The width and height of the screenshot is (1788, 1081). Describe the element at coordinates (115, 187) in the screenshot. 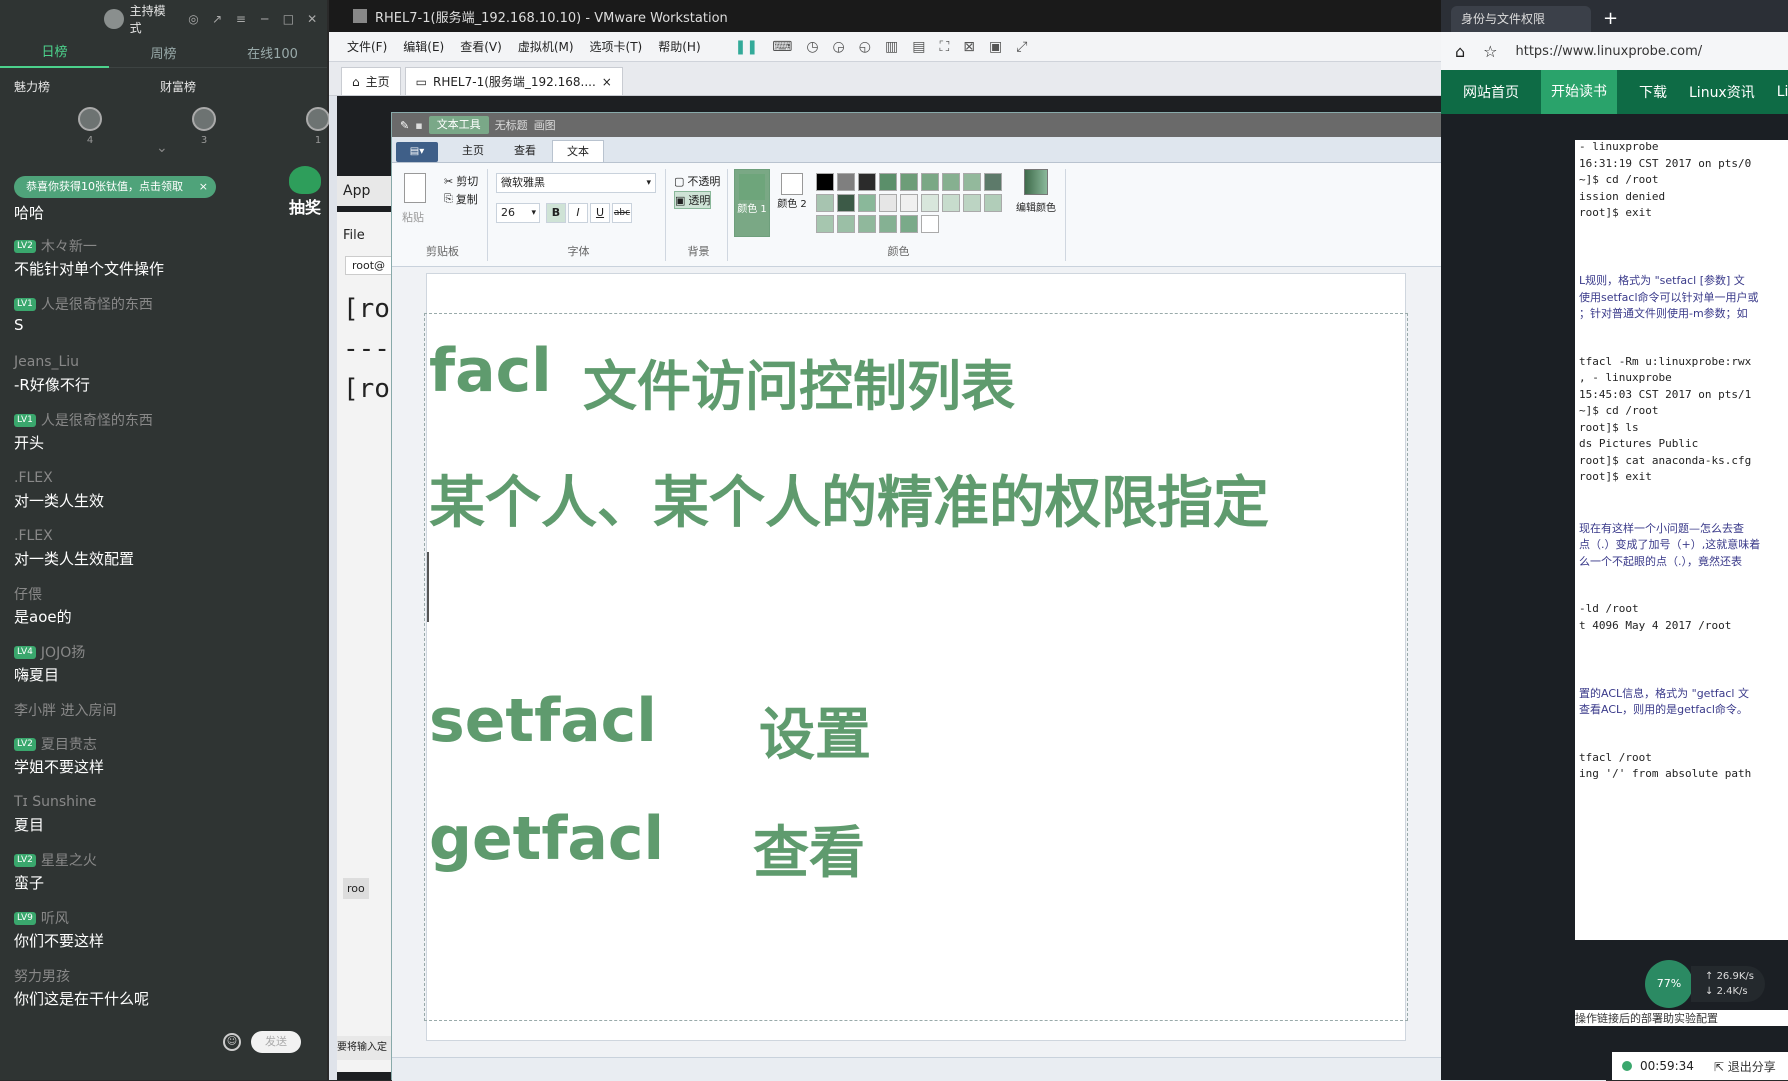

I see `reward-banner: 恭喜你获得10张钛值，点击领取 ×` at that location.